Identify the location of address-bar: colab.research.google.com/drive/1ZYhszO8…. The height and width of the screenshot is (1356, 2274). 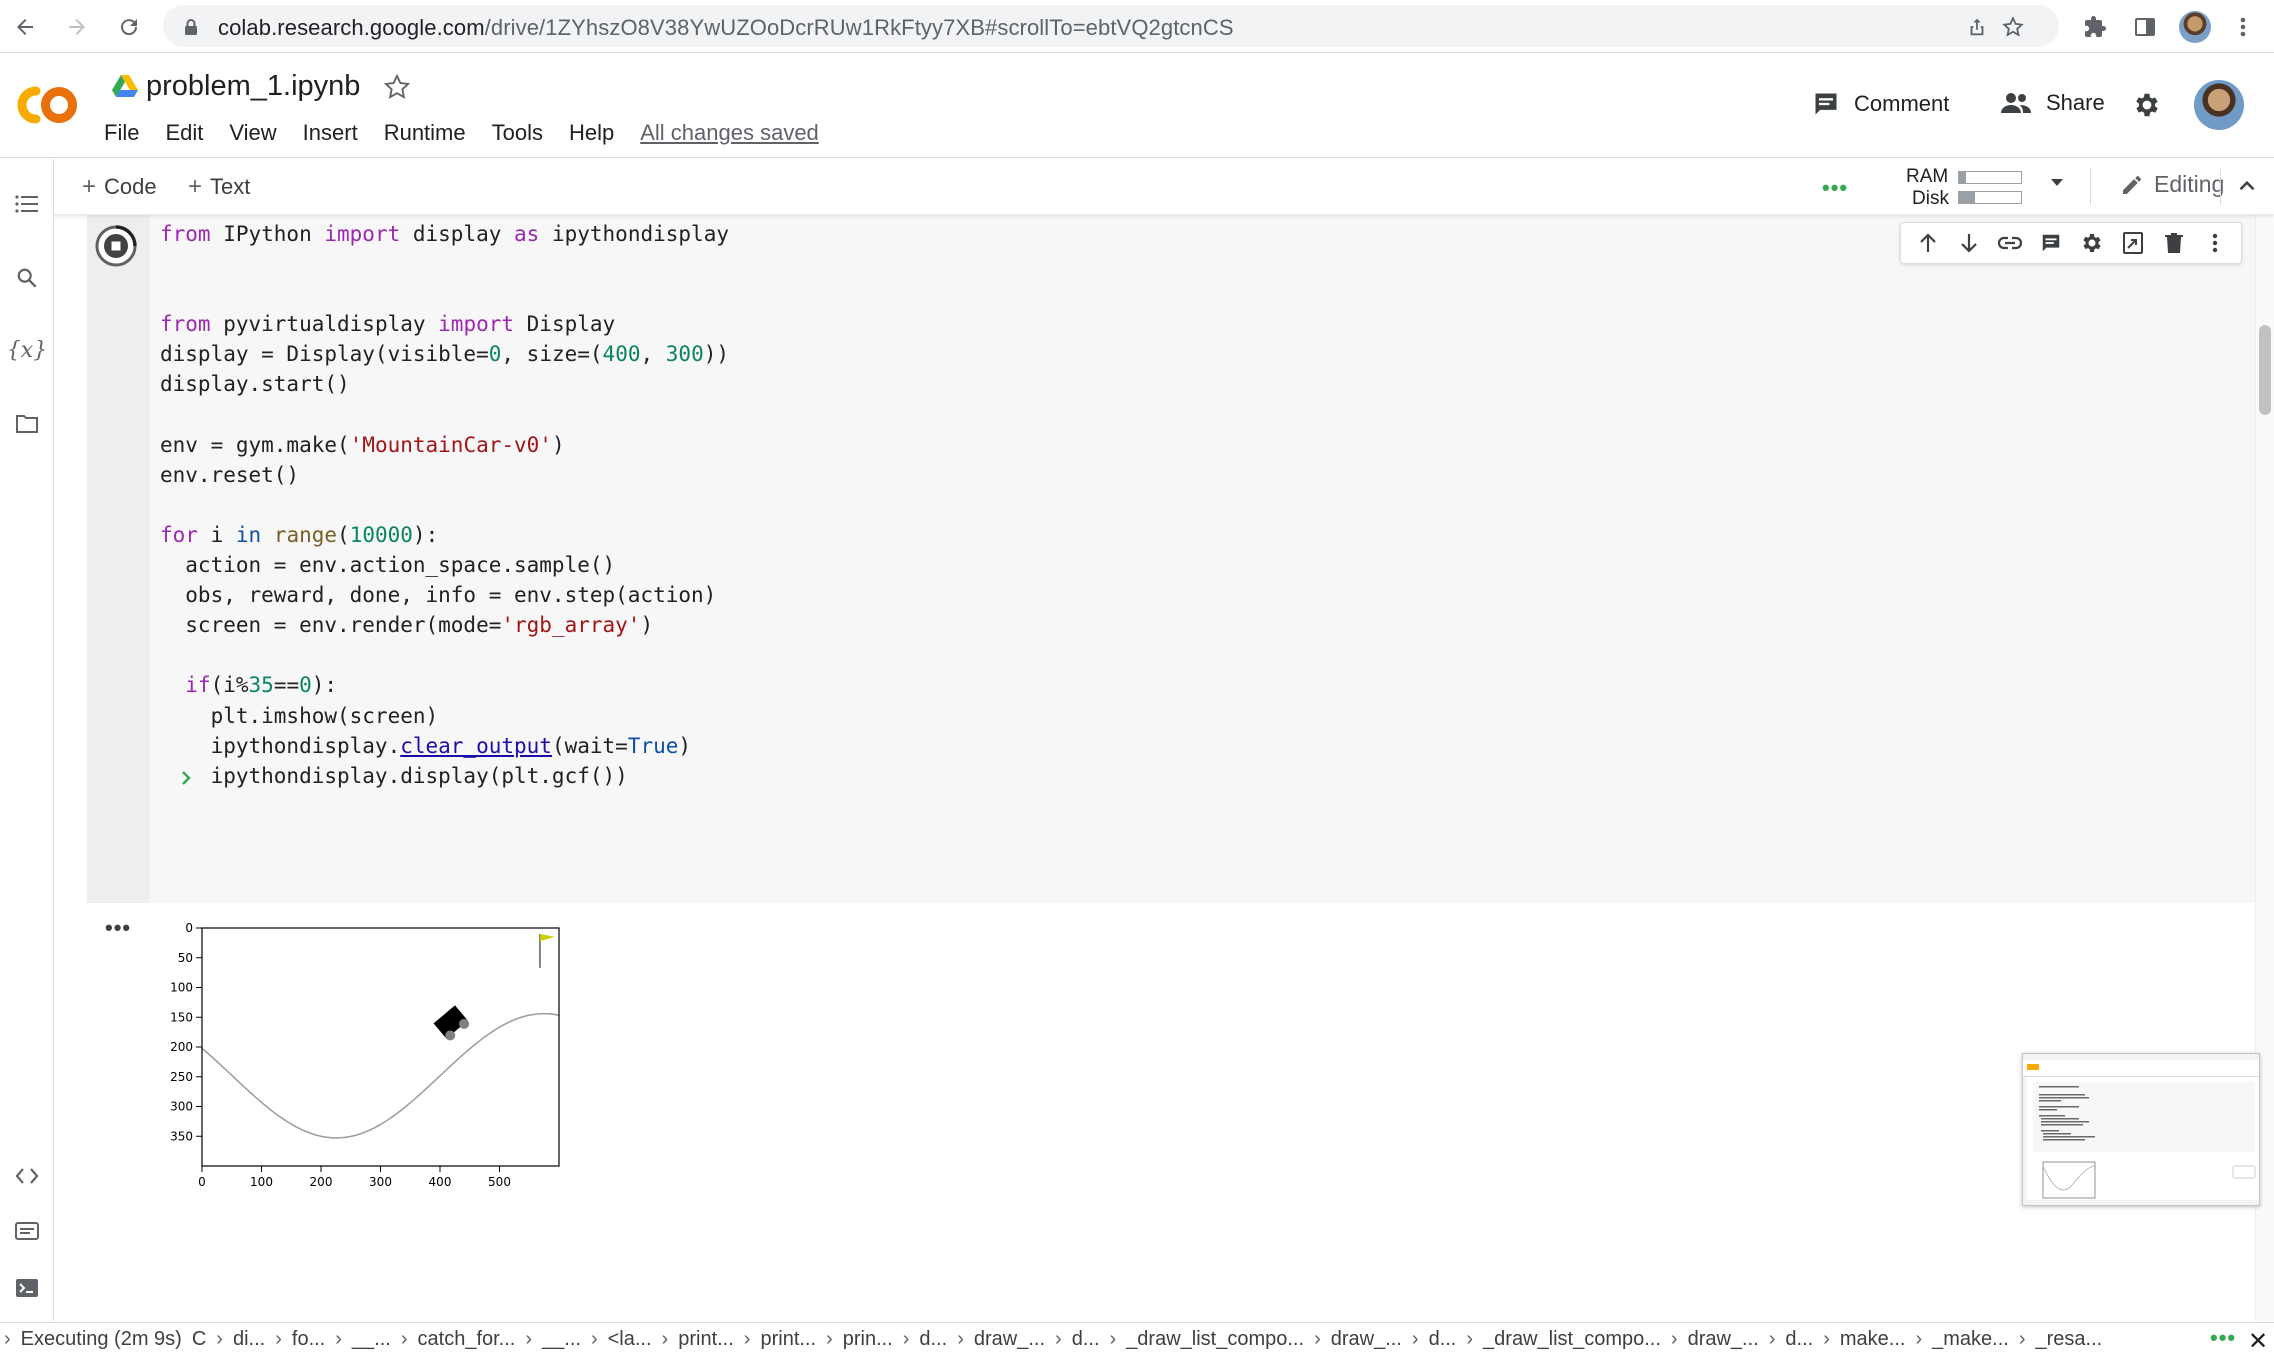
(1111, 26).